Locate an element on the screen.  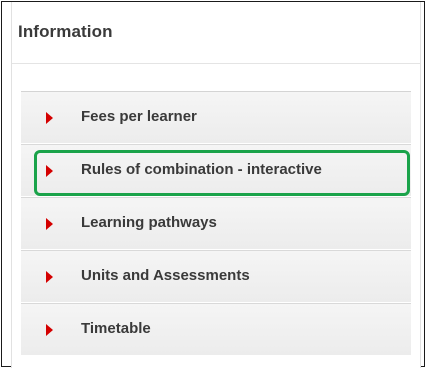
menu-item-learning-pathways: Learning pathways is located at coordinates (216, 223).